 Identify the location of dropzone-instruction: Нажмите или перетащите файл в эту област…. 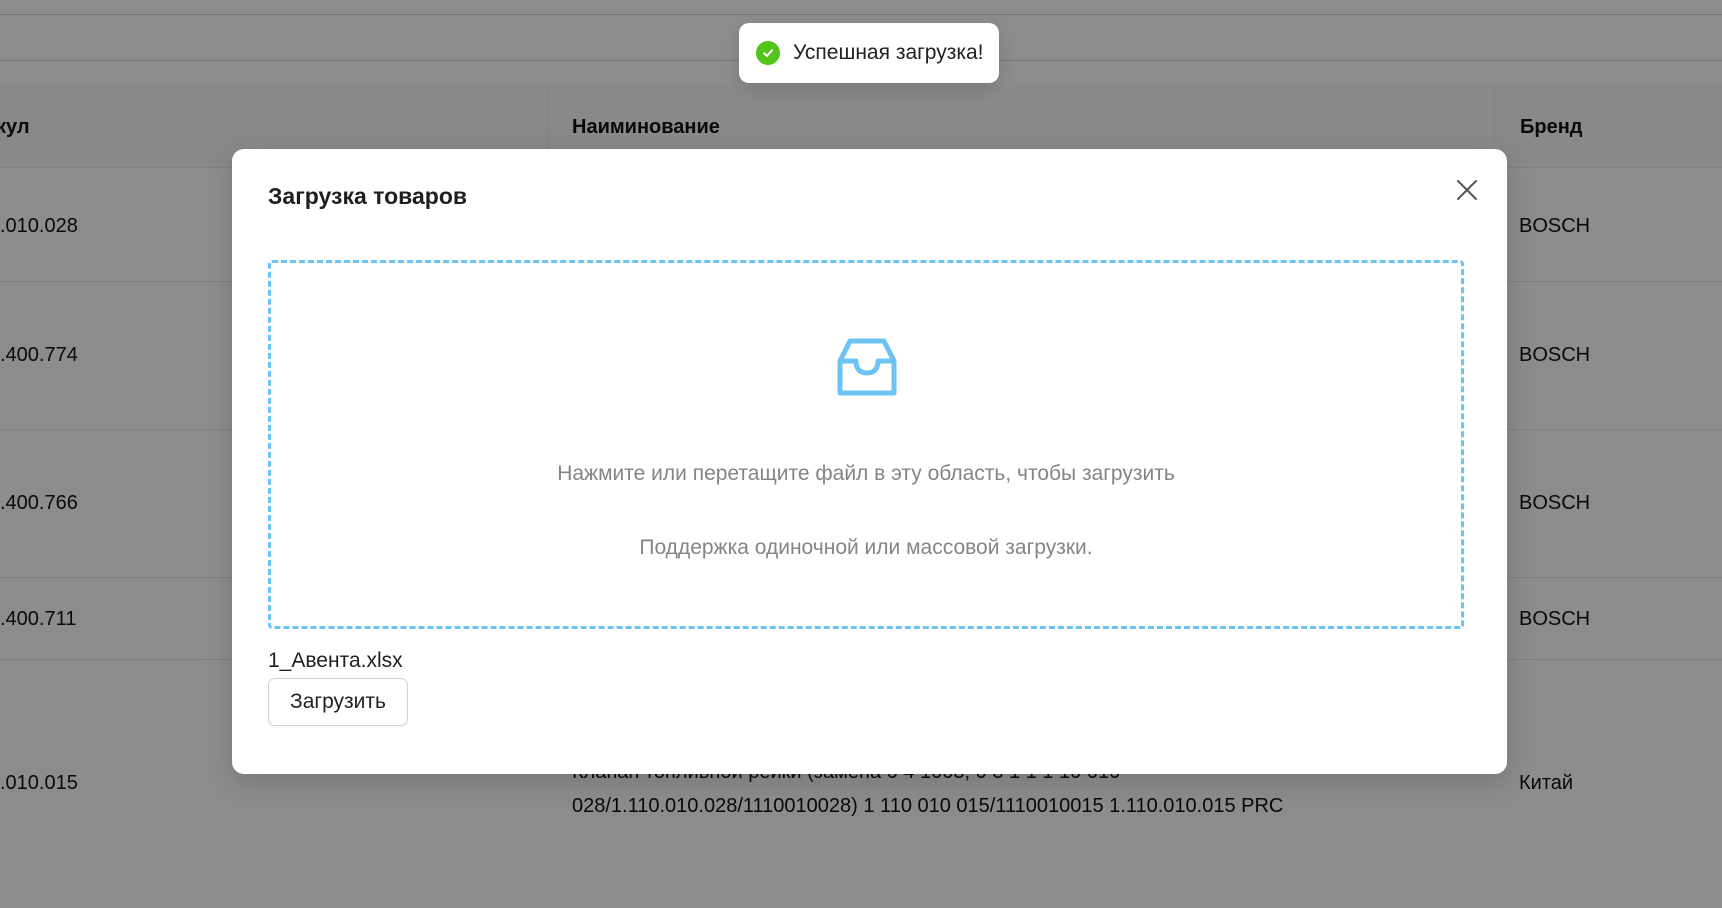
(866, 473).